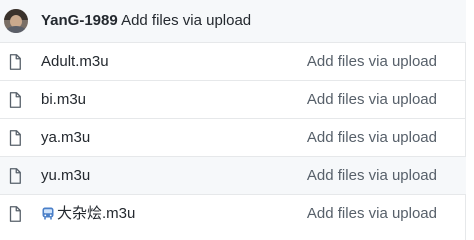  Describe the element at coordinates (186, 20) in the screenshot. I see `latest-commit-message: Add files via upload` at that location.